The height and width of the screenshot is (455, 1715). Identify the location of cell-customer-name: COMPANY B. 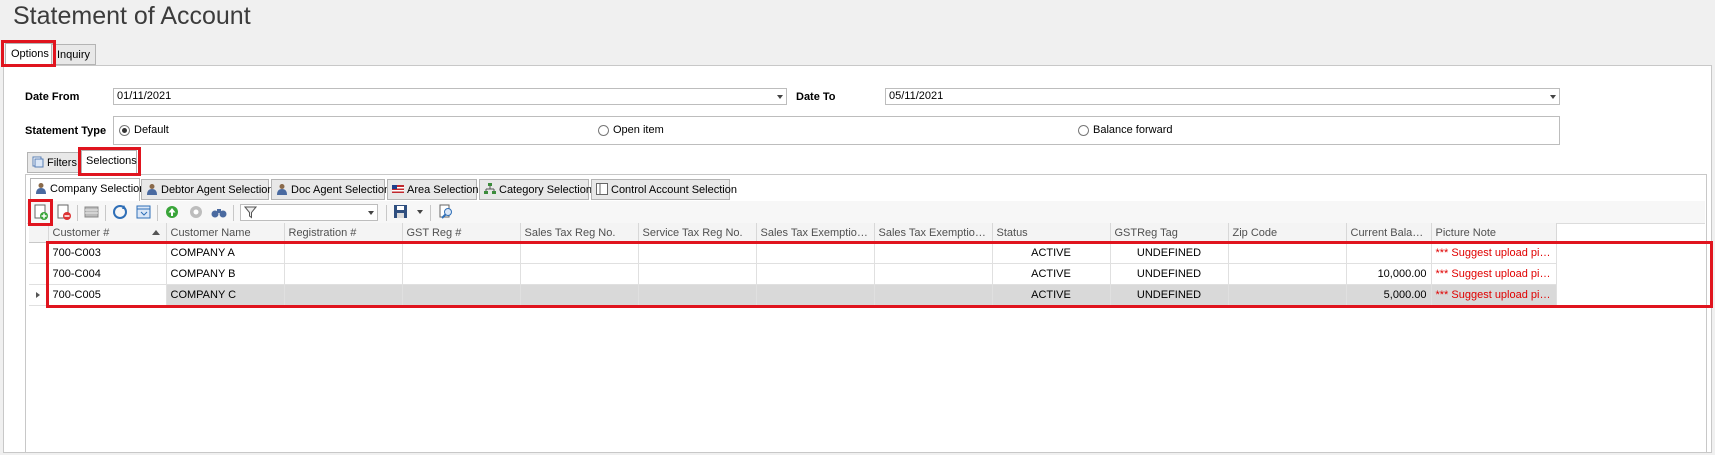
(225, 274).